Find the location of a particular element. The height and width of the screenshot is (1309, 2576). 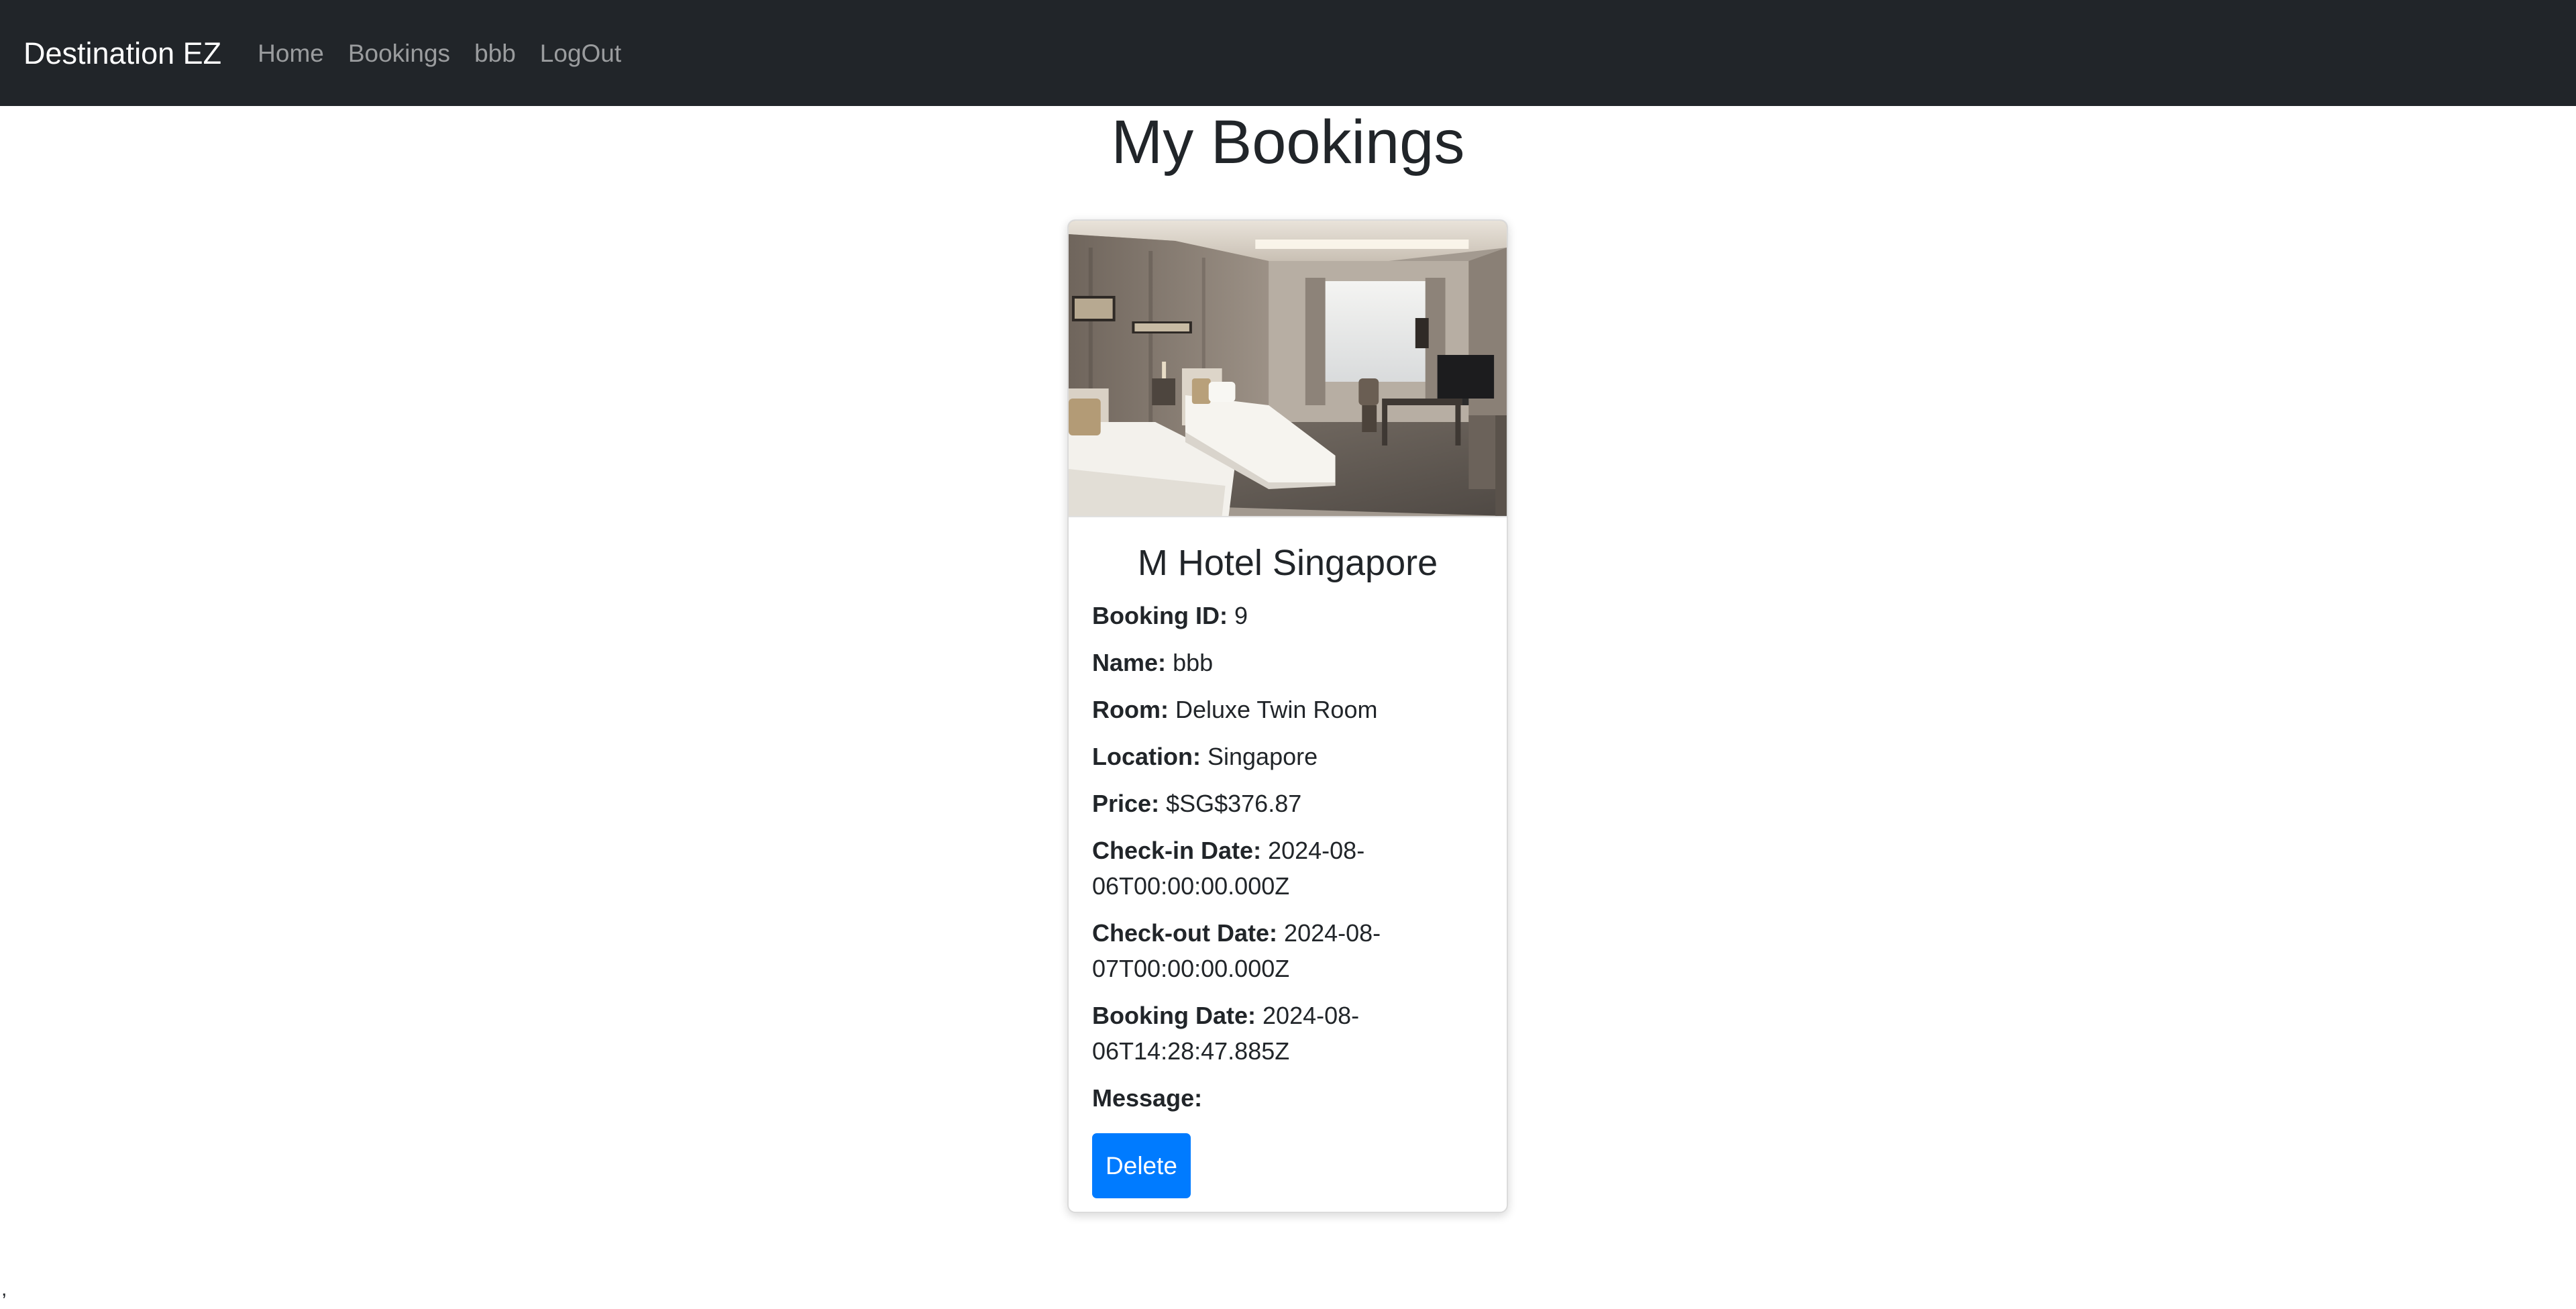

field-label: Check-in Date: is located at coordinates (1177, 850).